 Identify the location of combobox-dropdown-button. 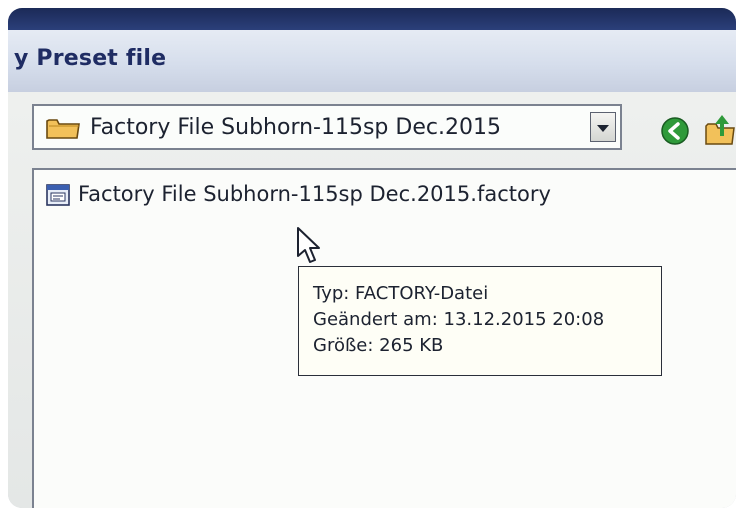
(603, 127).